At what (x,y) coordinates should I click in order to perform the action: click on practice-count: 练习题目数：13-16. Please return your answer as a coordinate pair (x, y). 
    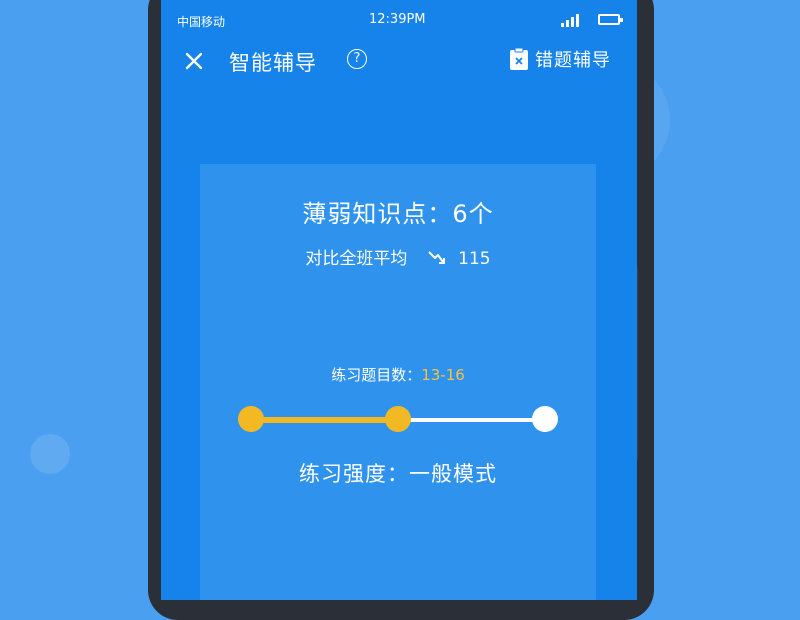
    Looking at the image, I should click on (398, 374).